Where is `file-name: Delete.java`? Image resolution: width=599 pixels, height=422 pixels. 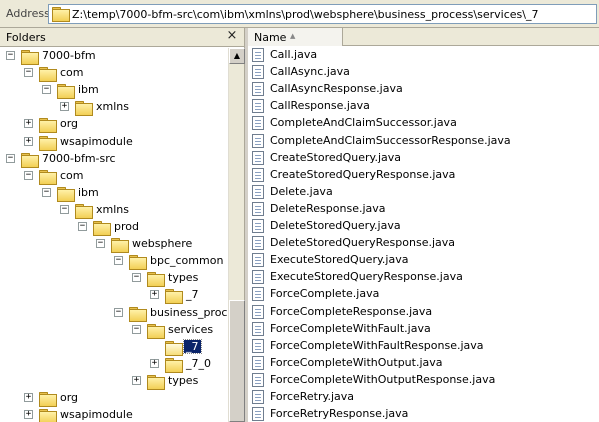
file-name: Delete.java is located at coordinates (301, 191).